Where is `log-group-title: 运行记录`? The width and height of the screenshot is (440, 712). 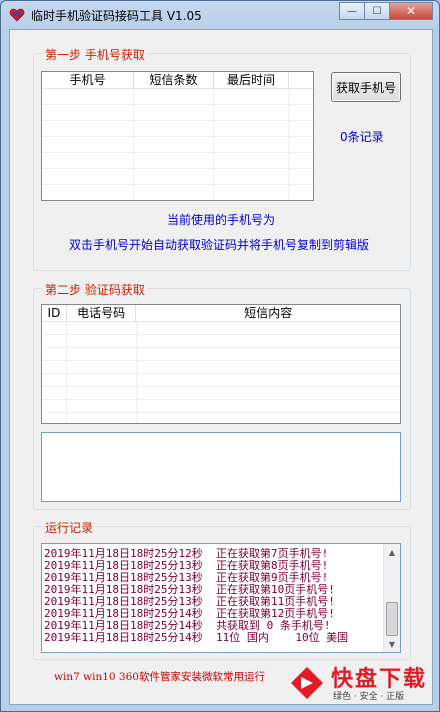
log-group-title: 运行记录 is located at coordinates (69, 527).